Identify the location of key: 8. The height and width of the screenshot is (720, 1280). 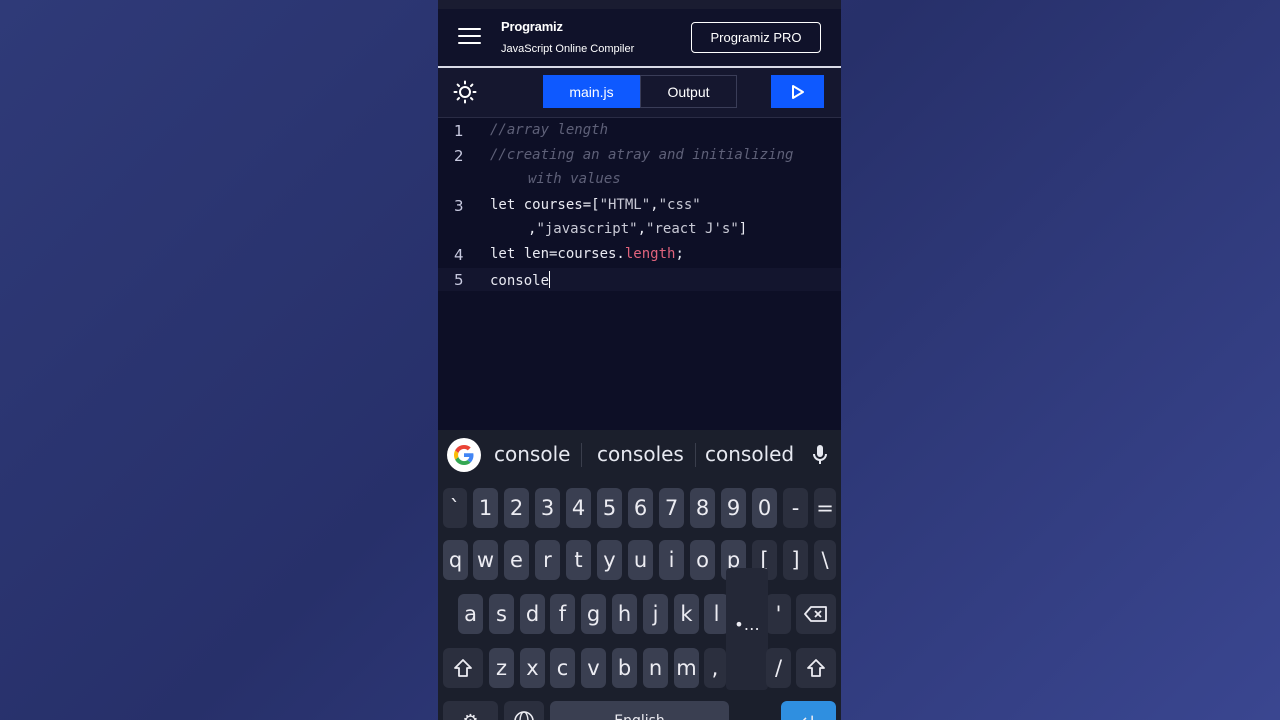
(702, 508).